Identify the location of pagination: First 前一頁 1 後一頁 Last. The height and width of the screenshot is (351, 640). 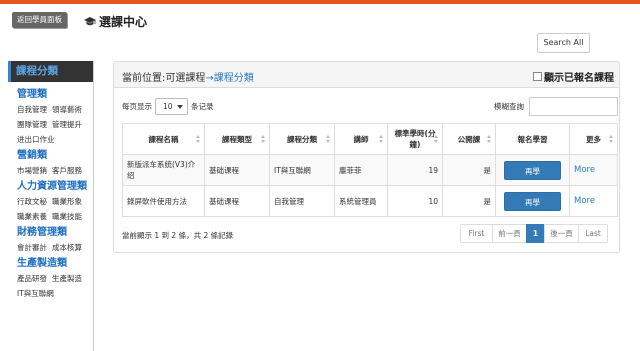
(534, 233).